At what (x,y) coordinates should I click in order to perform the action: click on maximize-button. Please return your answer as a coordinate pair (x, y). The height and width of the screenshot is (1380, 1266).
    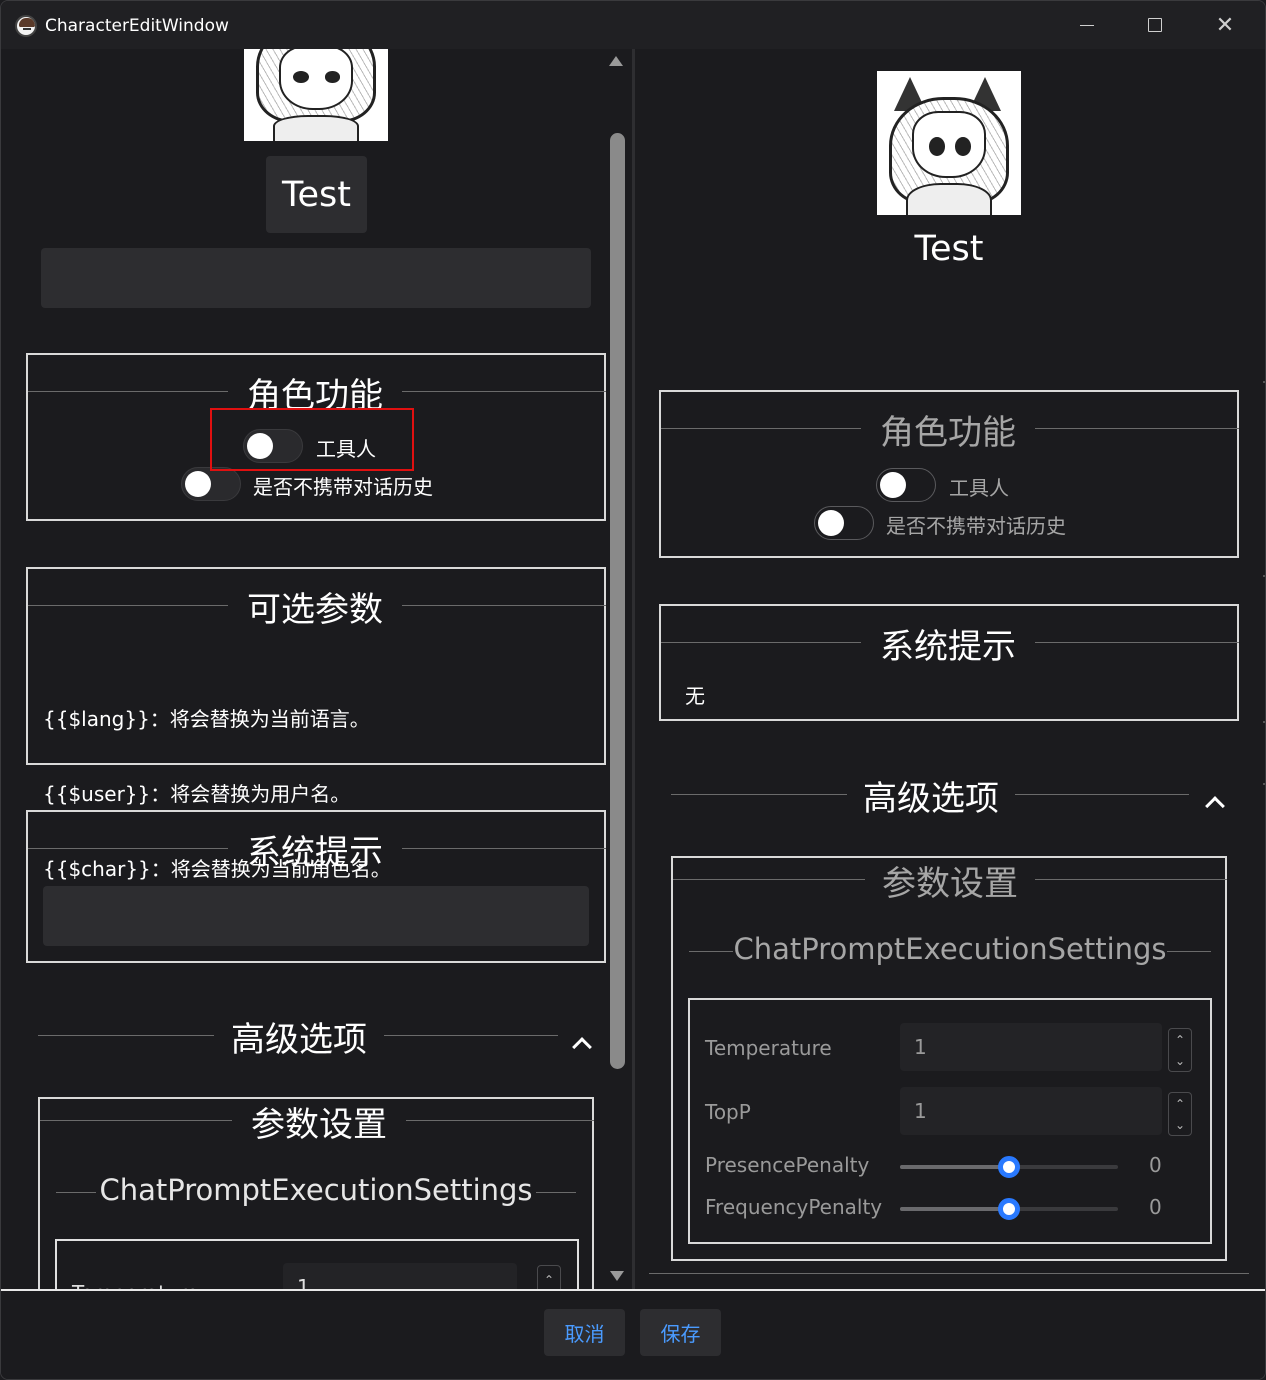
    Looking at the image, I should click on (1155, 25).